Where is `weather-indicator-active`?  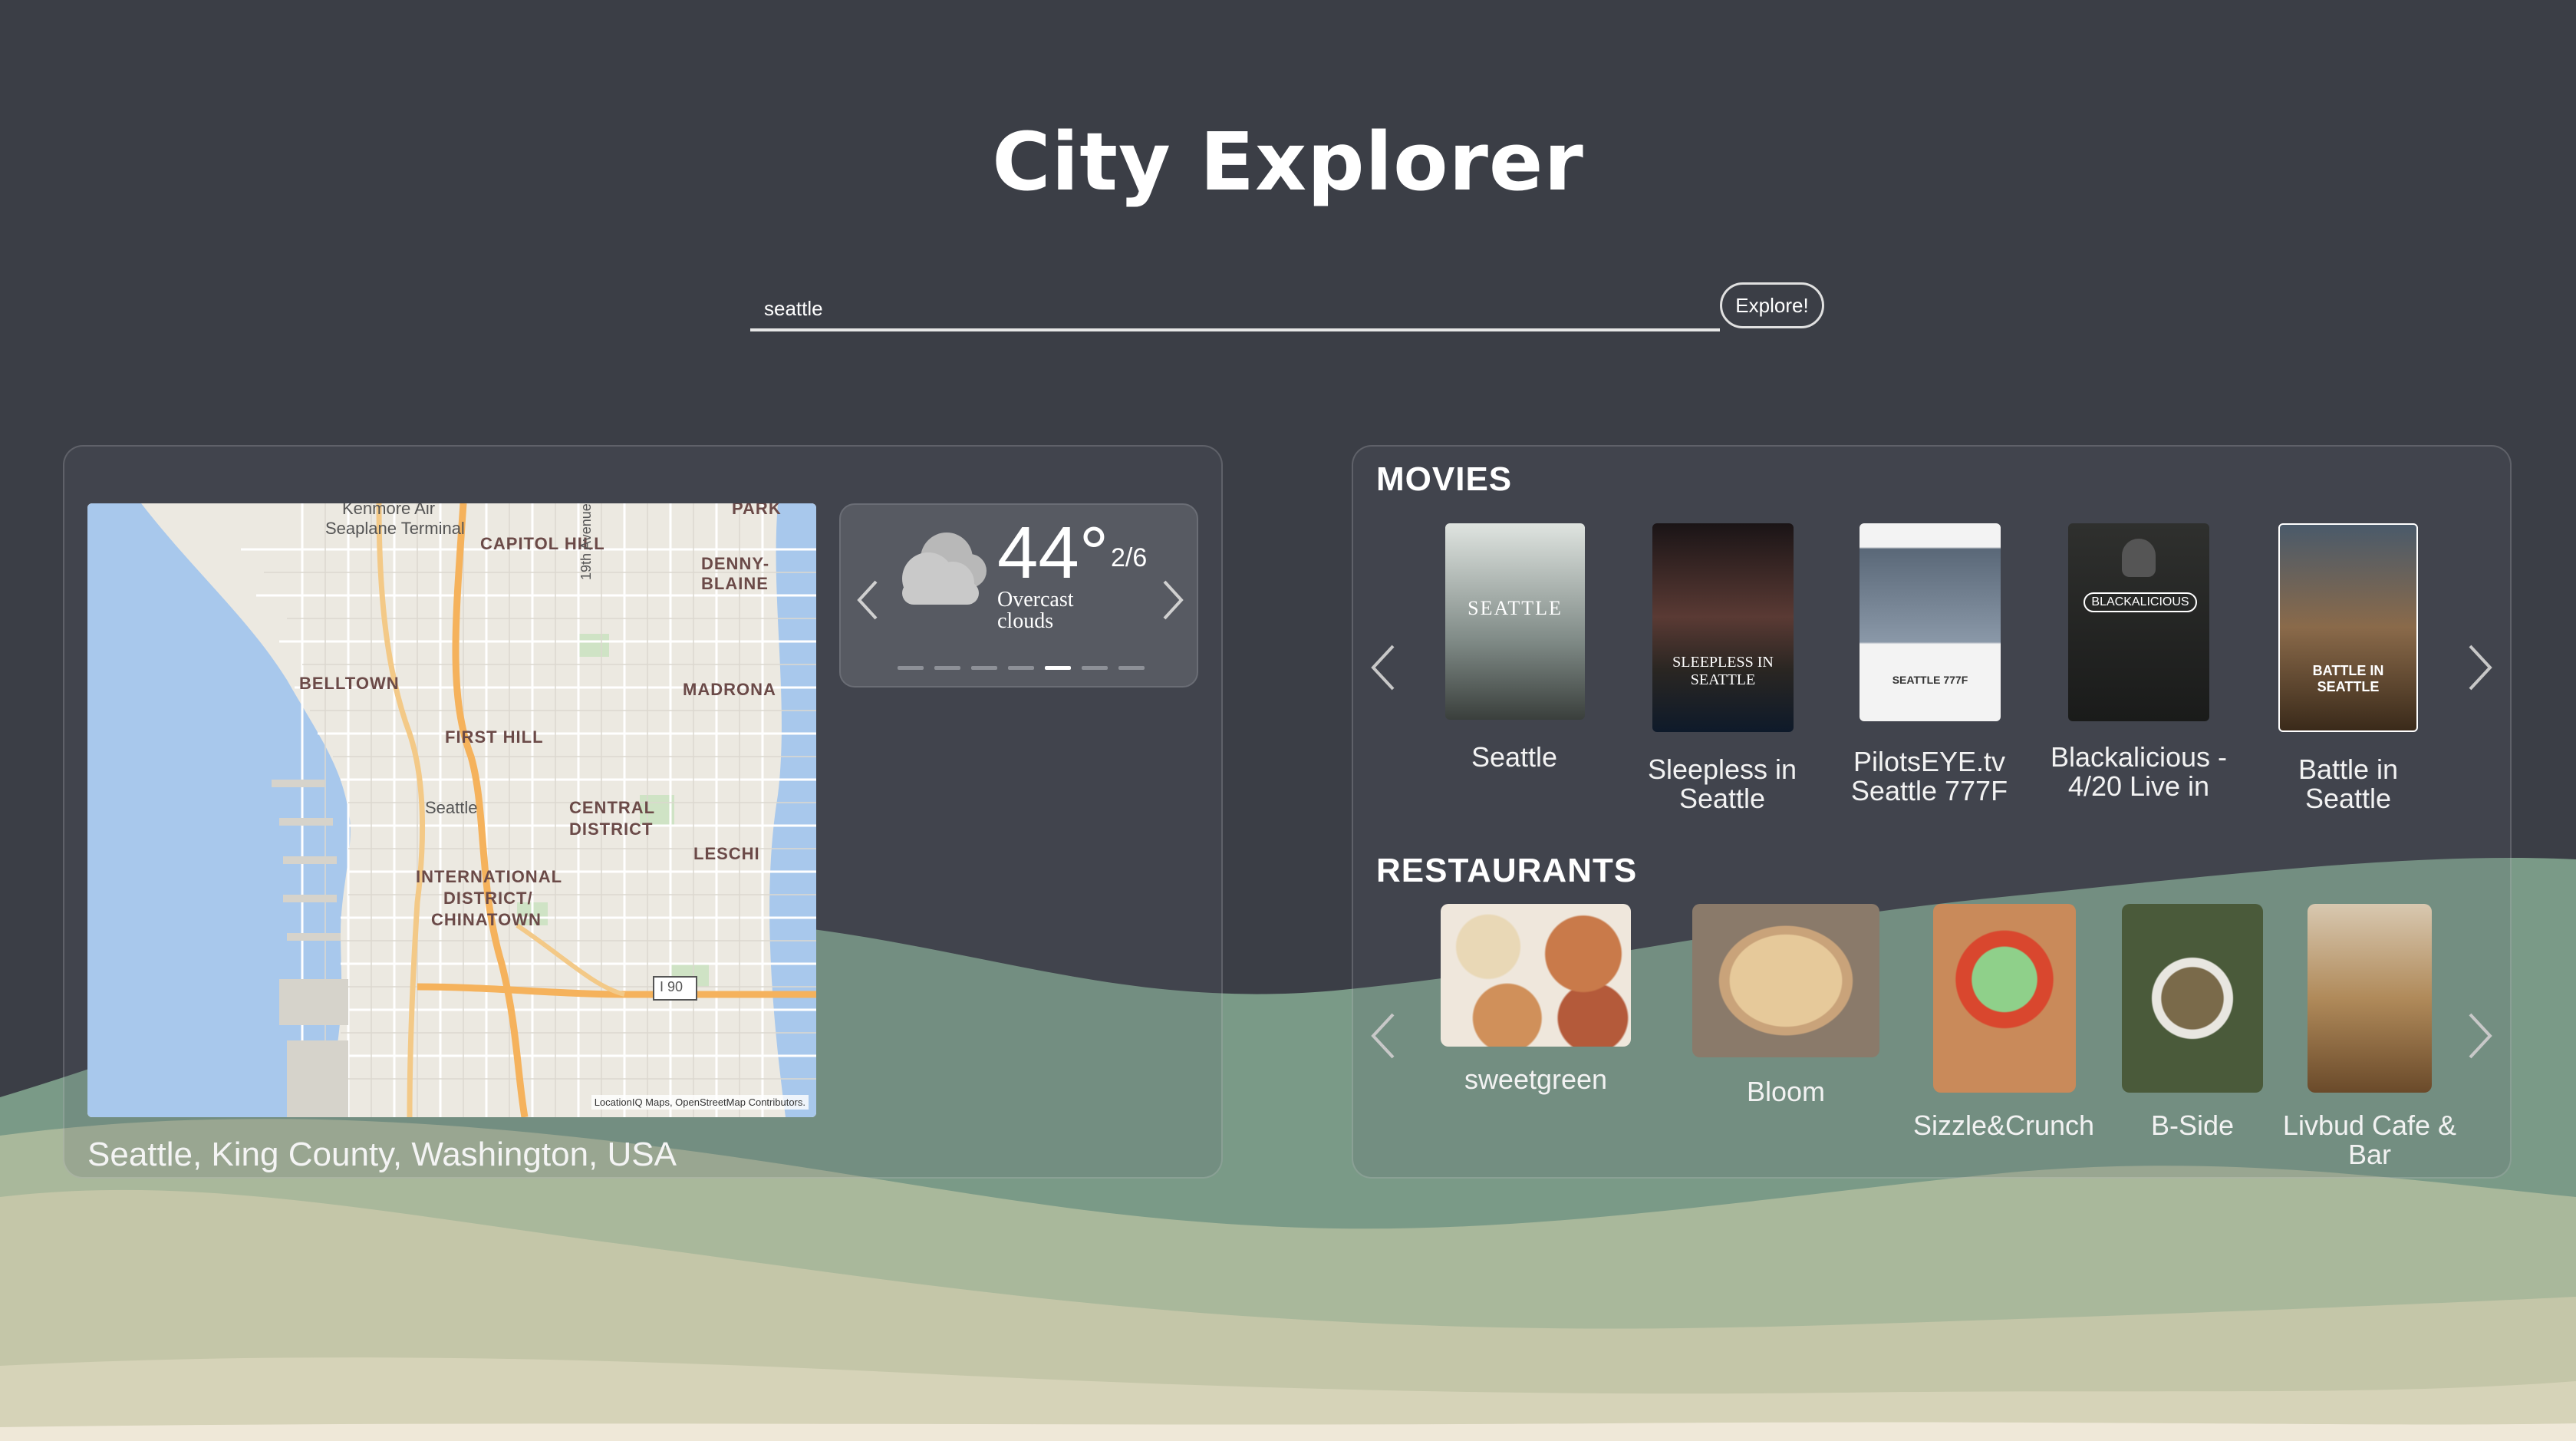
weather-indicator-active is located at coordinates (1058, 668).